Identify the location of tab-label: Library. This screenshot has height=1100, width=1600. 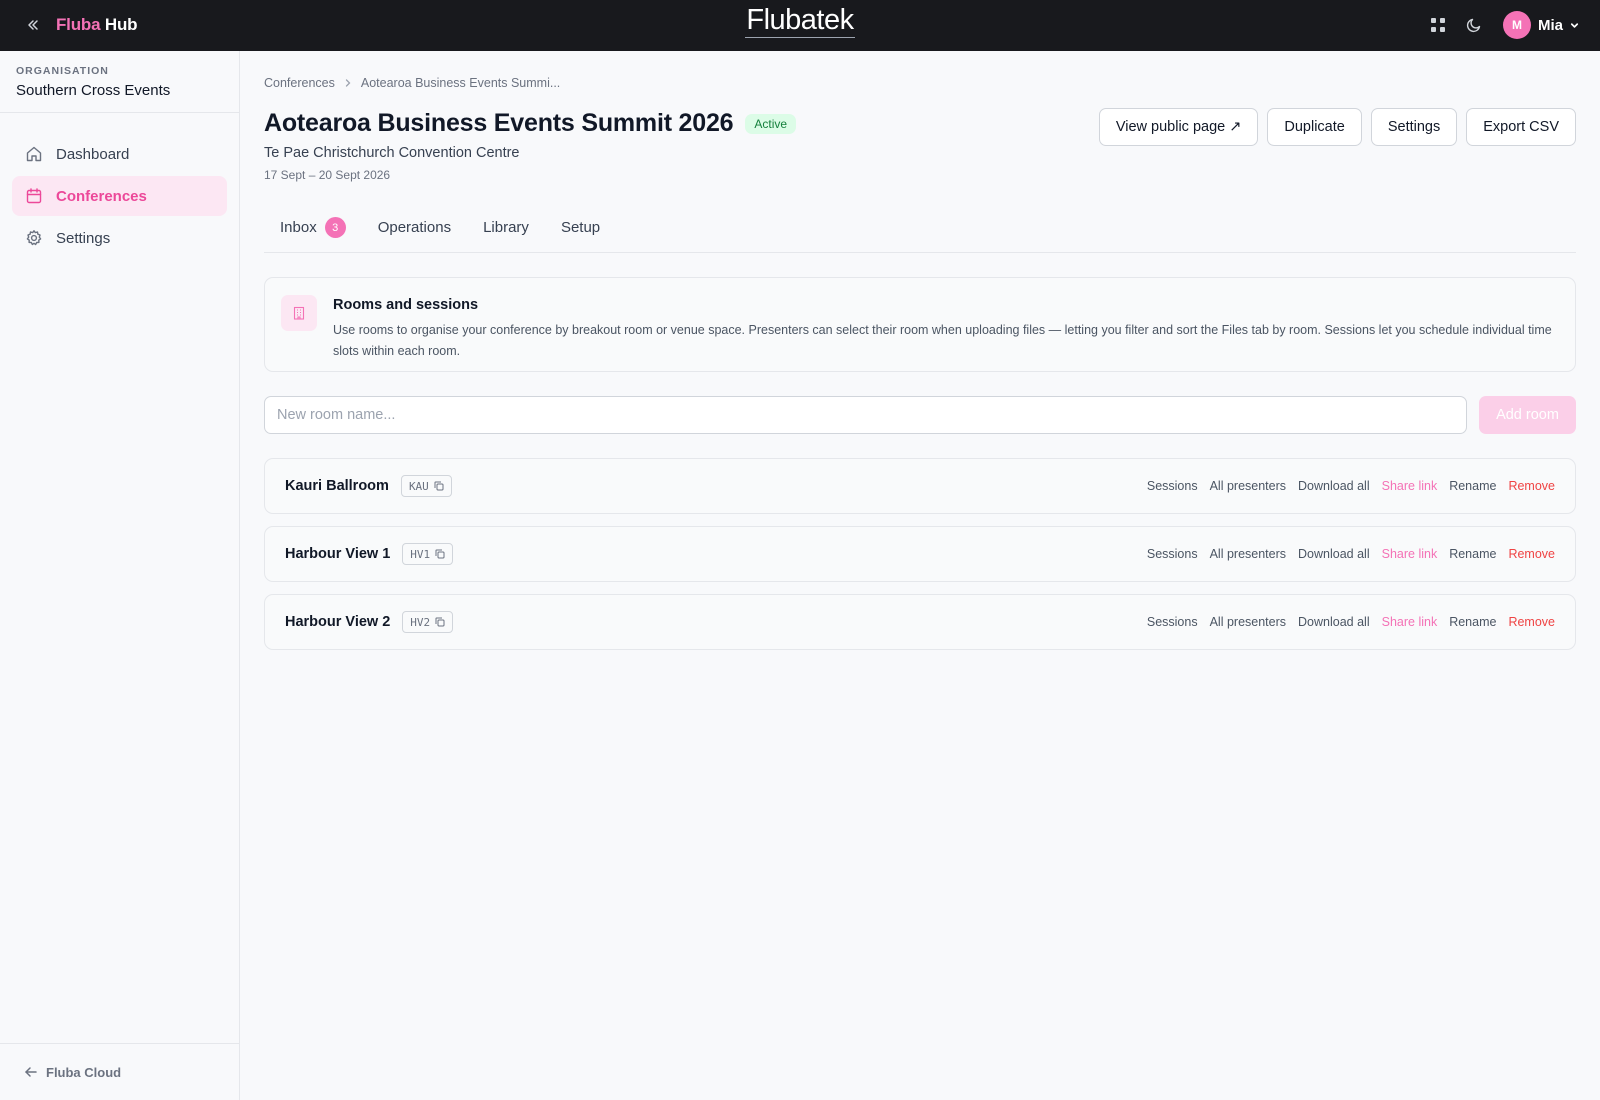
(506, 227).